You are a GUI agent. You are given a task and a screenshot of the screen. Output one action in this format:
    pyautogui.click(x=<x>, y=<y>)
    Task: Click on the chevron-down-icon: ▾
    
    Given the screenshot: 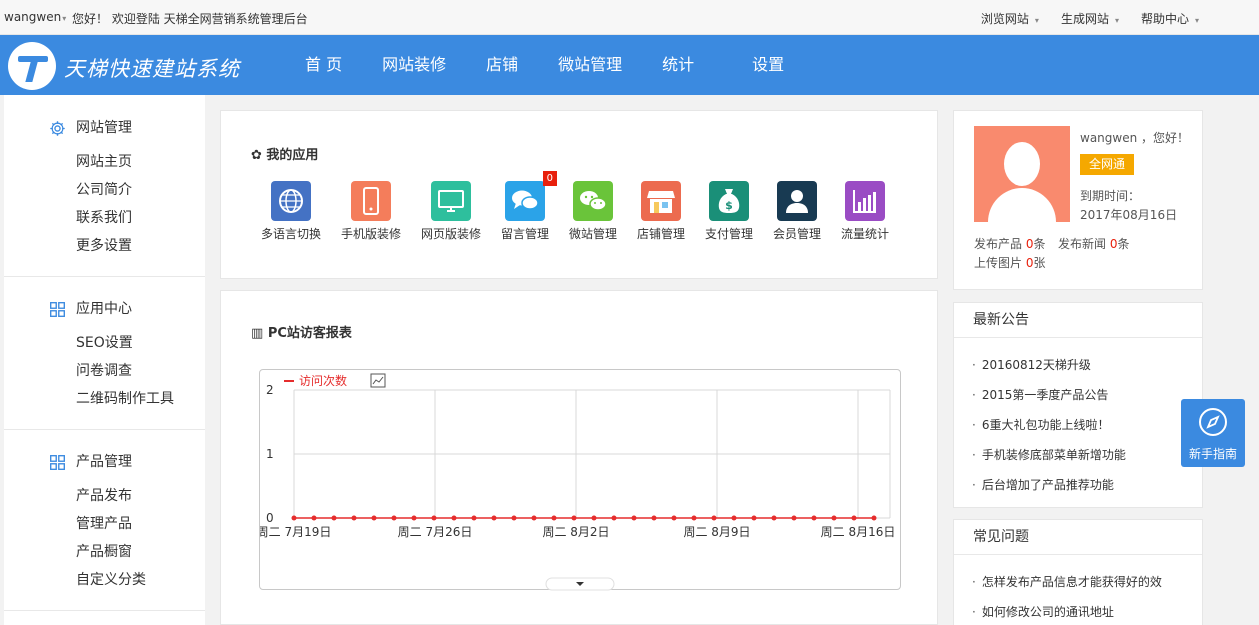 What is the action you would take?
    pyautogui.click(x=1036, y=20)
    